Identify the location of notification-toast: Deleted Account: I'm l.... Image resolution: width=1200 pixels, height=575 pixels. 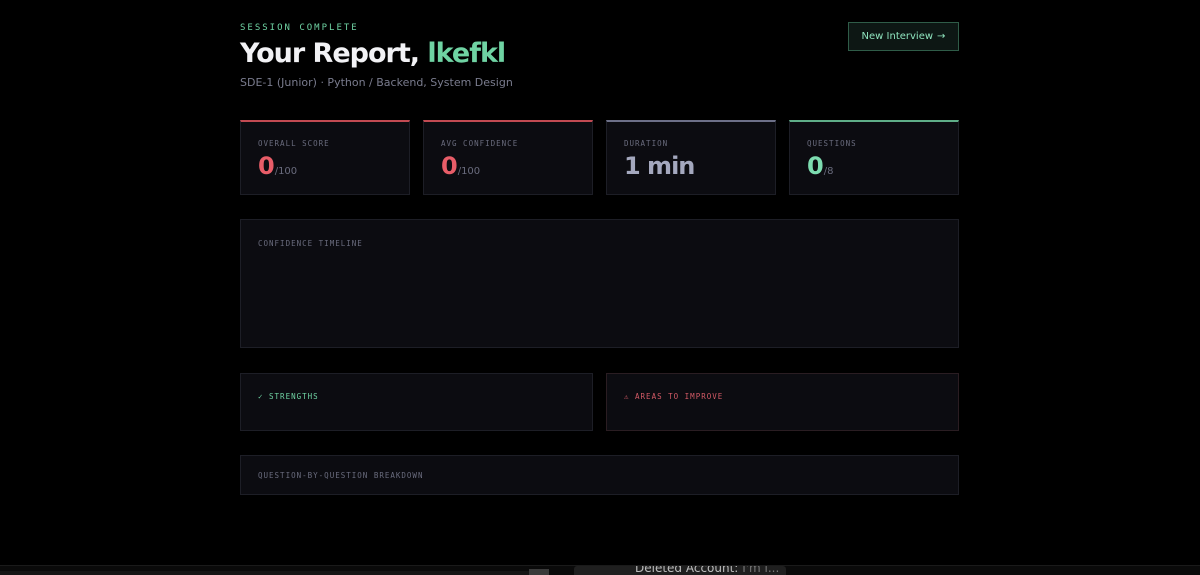
(680, 570).